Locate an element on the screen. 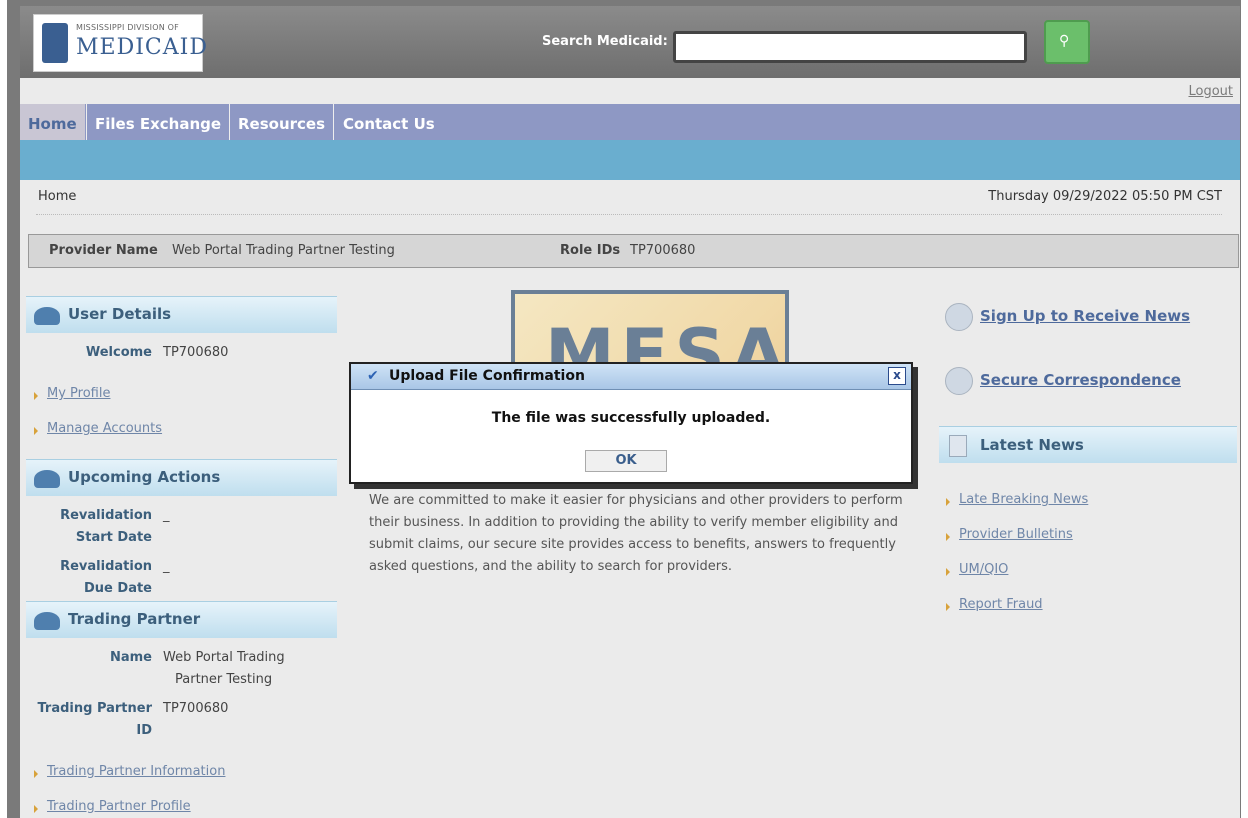 The width and height of the screenshot is (1248, 818). ok-button: OK is located at coordinates (626, 461).